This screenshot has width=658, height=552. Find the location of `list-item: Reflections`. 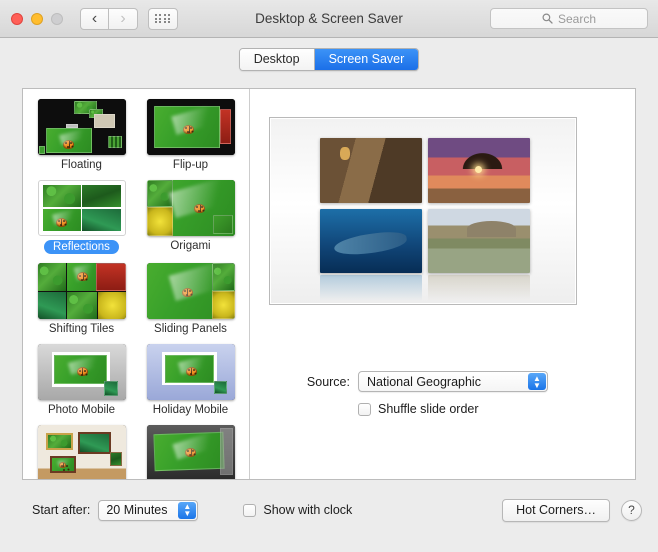

list-item: Reflections is located at coordinates (81, 220).